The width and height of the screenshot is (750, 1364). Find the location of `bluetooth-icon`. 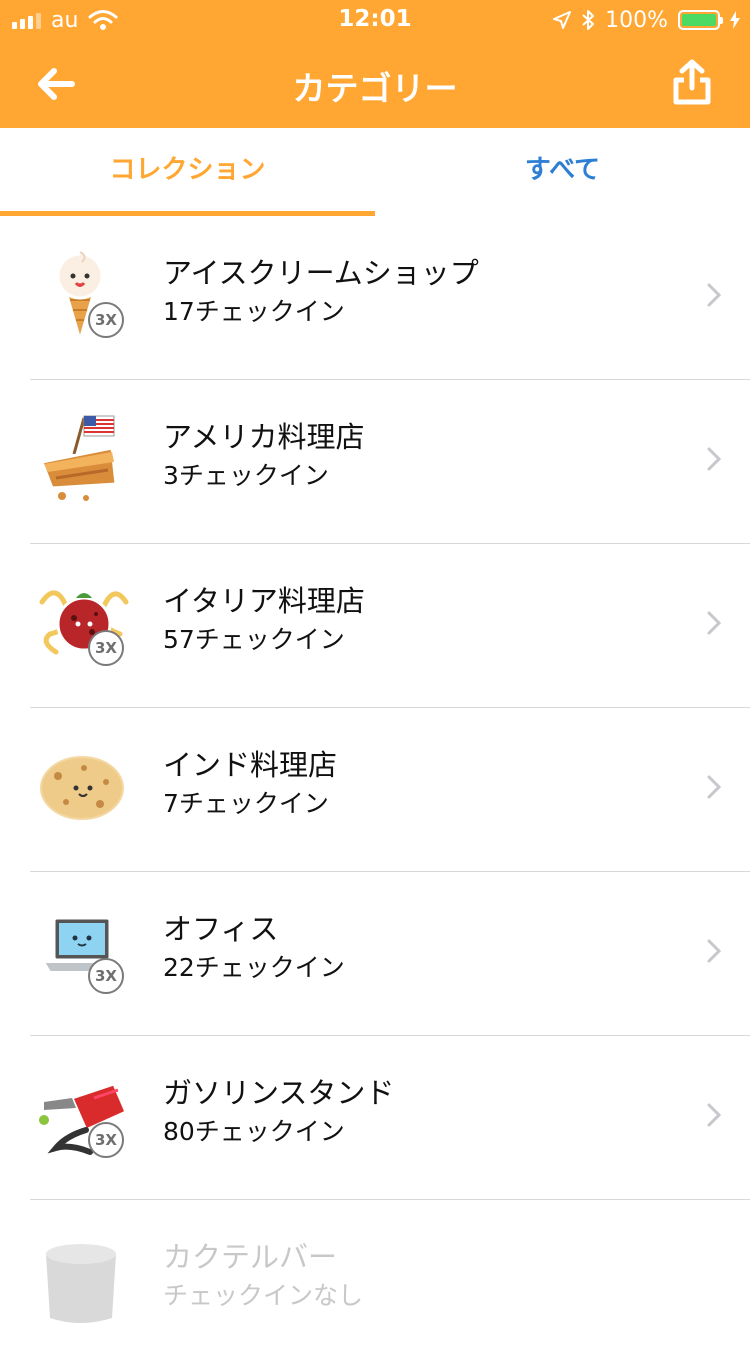

bluetooth-icon is located at coordinates (588, 20).